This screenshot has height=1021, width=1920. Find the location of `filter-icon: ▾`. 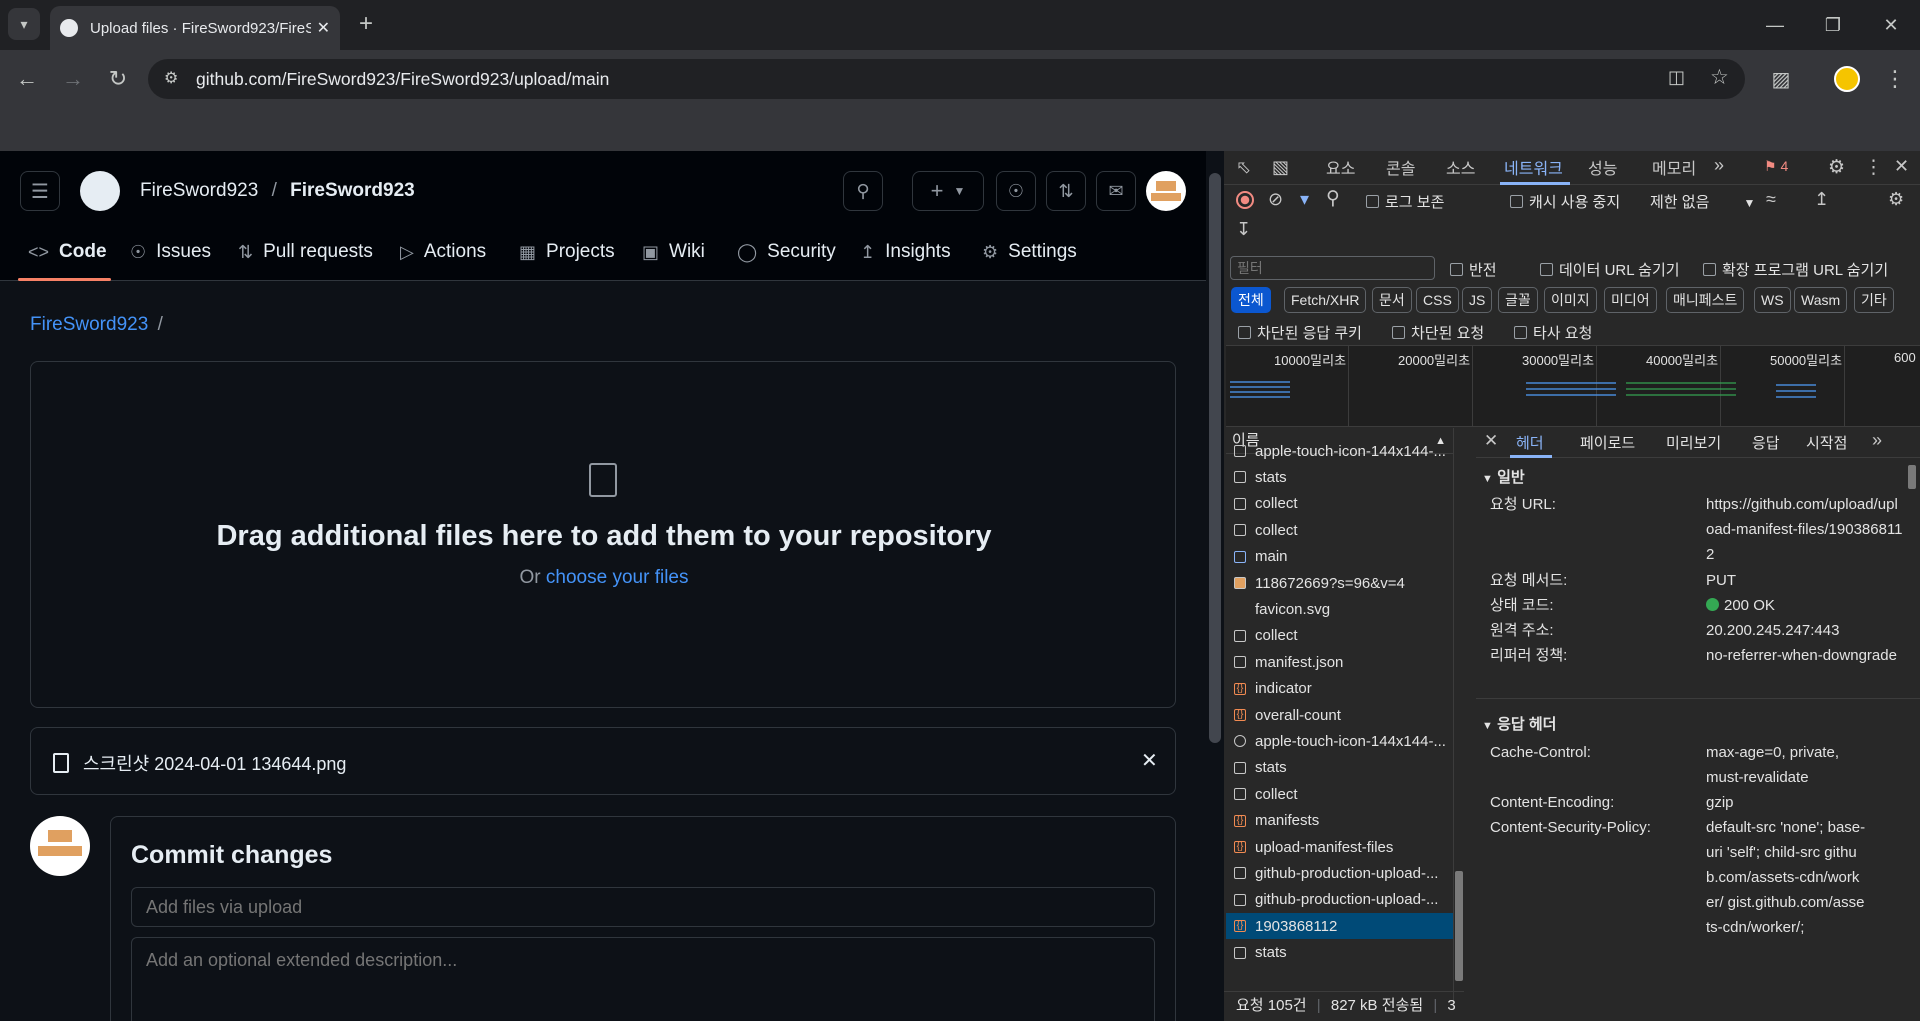

filter-icon: ▾ is located at coordinates (1304, 199).